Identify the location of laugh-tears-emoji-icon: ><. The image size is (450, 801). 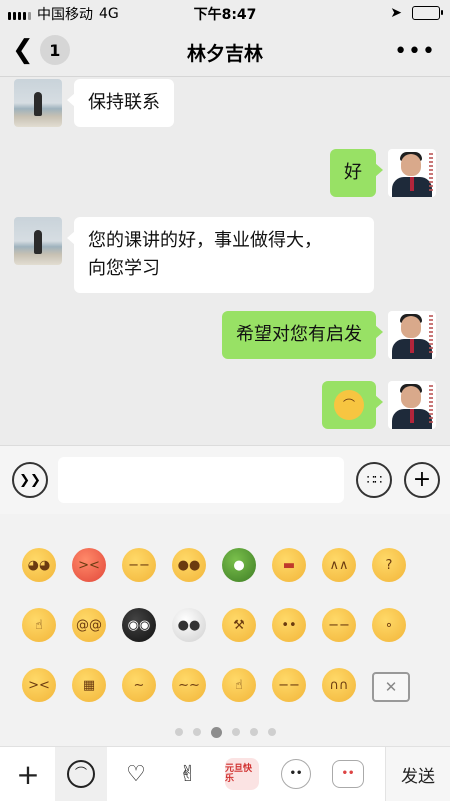
(39, 685).